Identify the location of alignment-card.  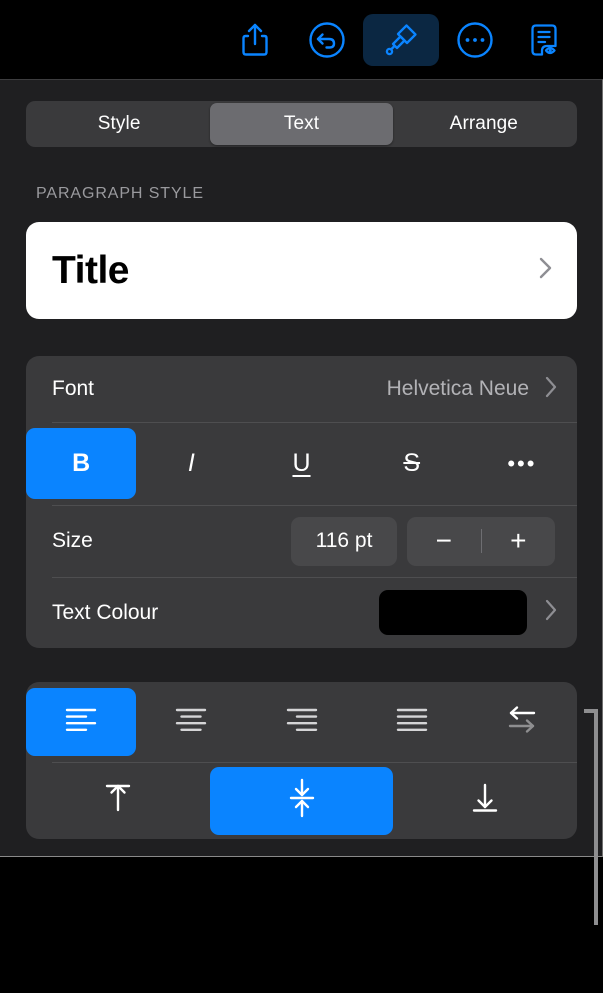
(301, 760).